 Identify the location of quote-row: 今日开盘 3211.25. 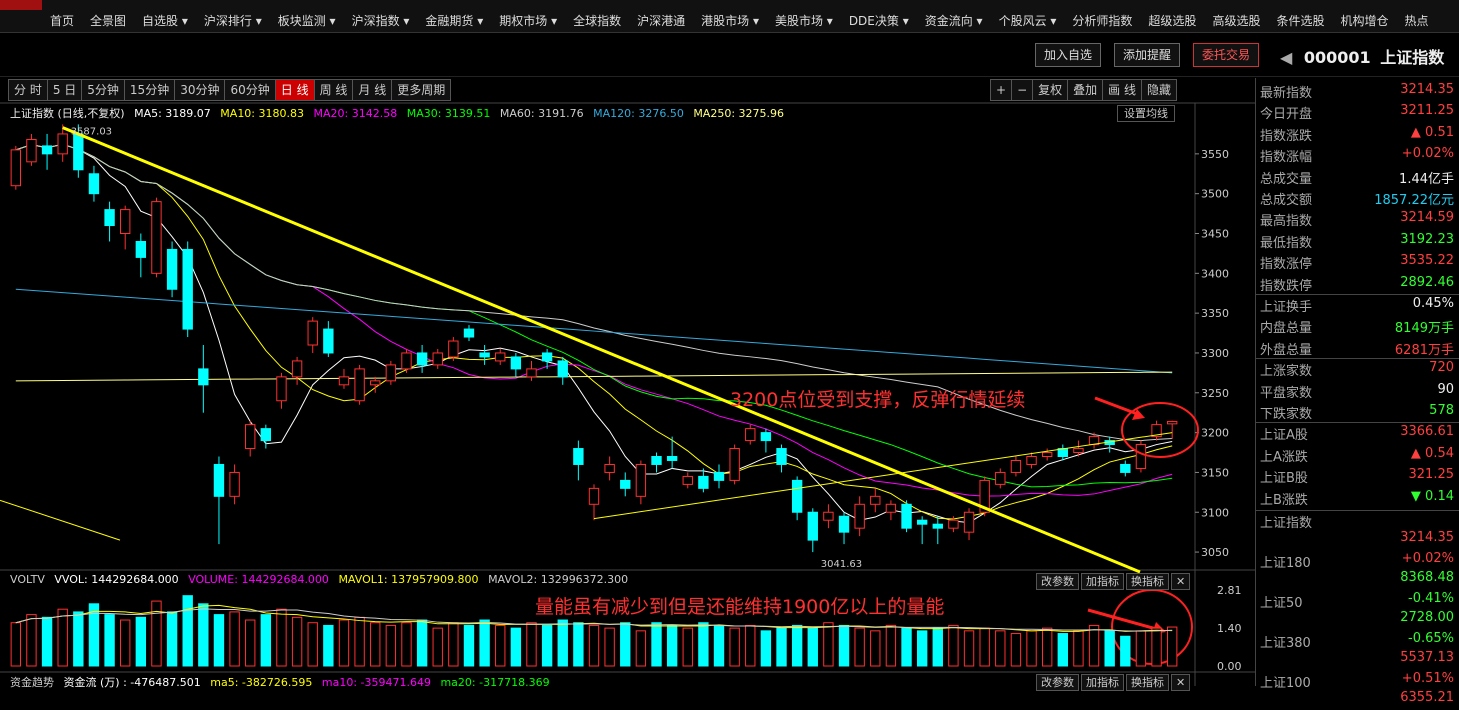
(1357, 111).